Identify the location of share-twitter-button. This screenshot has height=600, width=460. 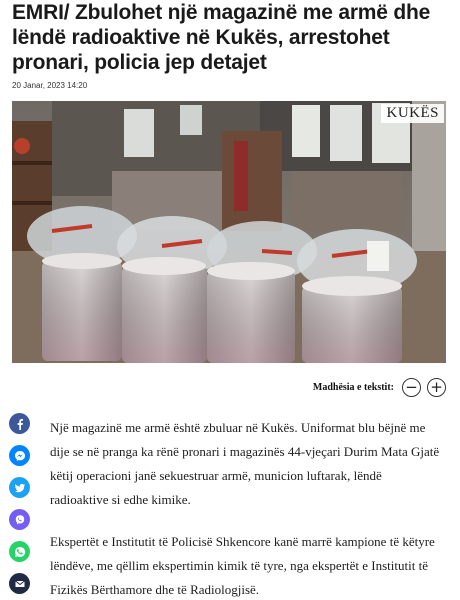
(19, 487).